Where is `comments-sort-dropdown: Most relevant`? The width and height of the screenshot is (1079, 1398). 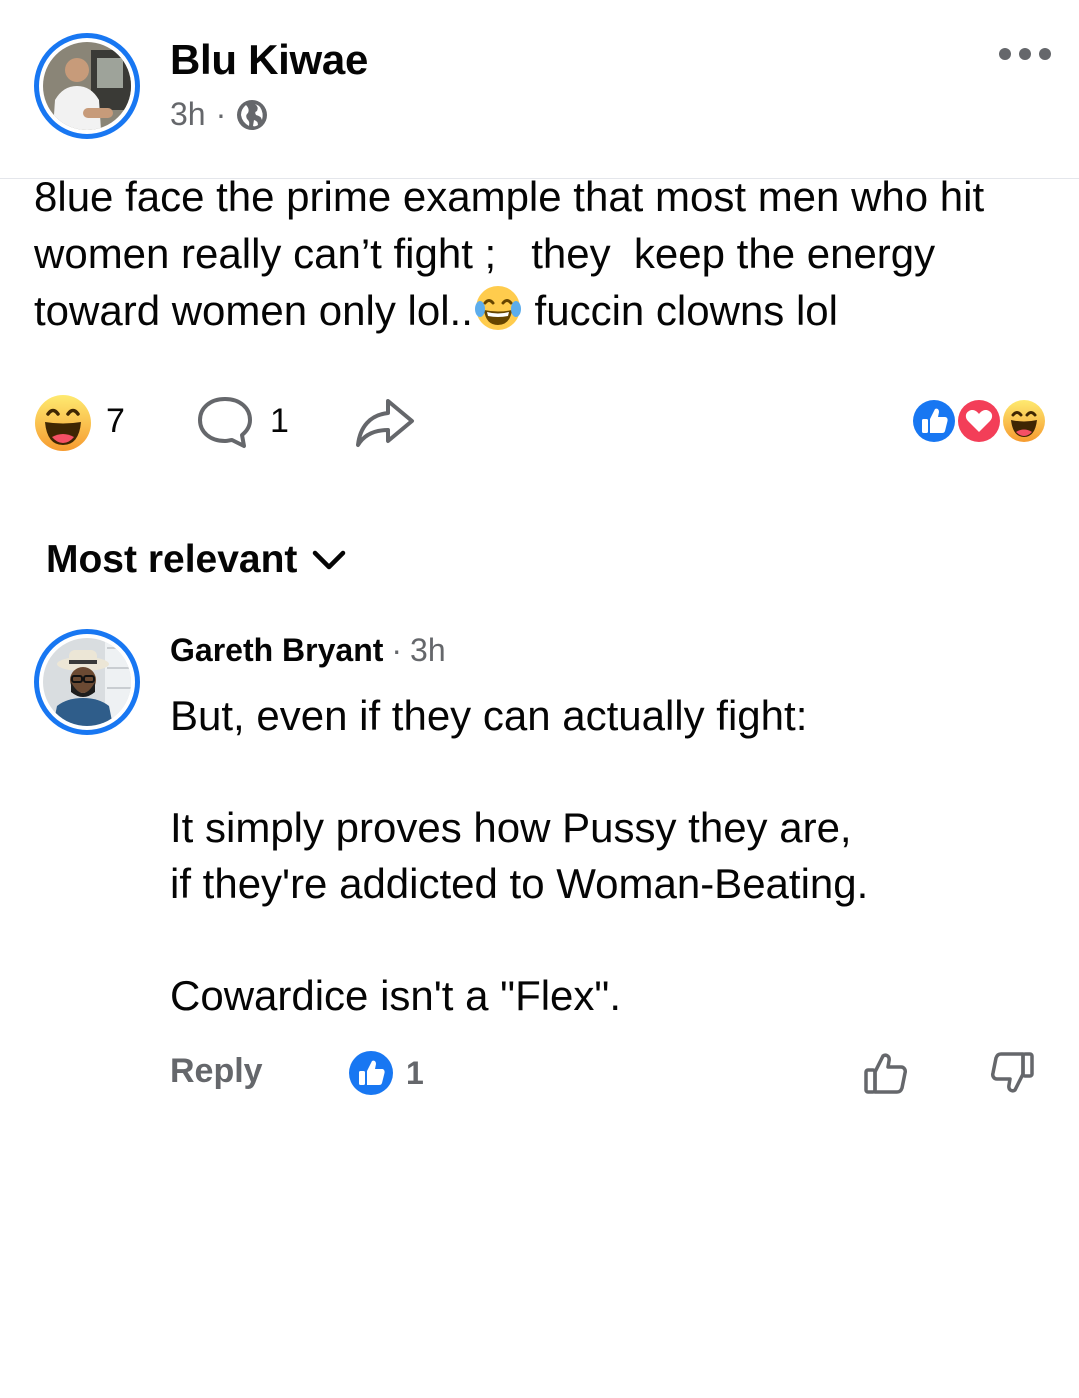
comments-sort-dropdown: Most relevant is located at coordinates (196, 560).